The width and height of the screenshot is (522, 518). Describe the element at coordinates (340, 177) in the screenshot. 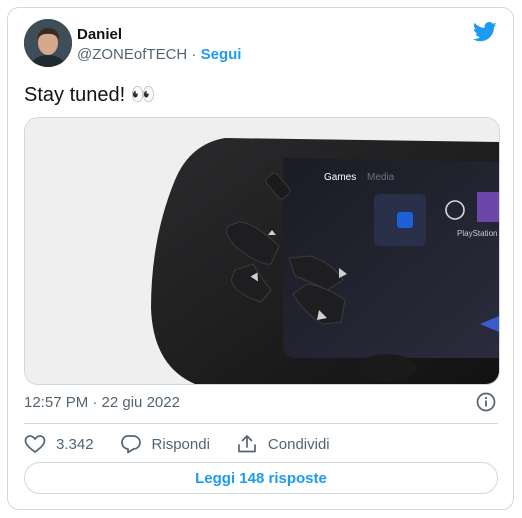

I see `screen-tab-games: Games` at that location.